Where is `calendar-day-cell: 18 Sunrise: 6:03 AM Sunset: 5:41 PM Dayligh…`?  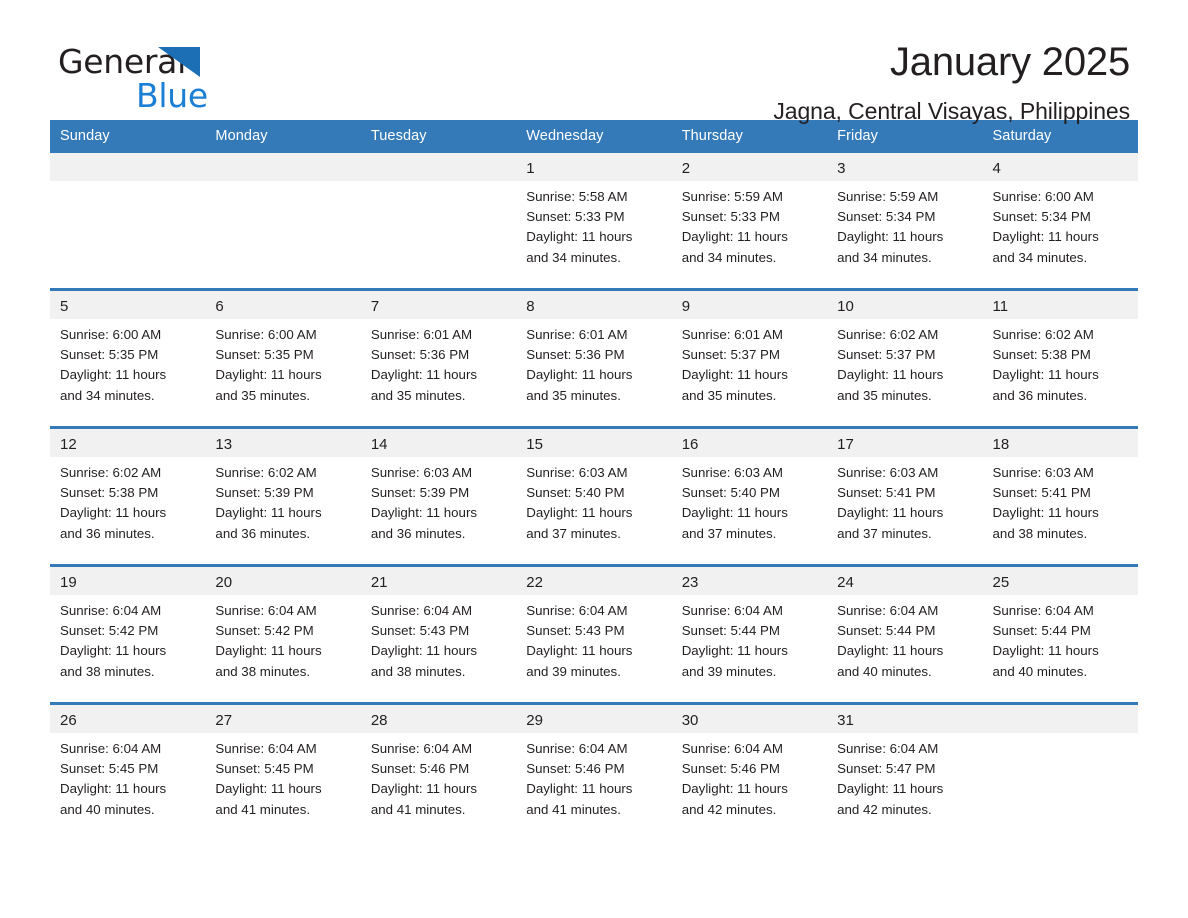
calendar-day-cell: 18 Sunrise: 6:03 AM Sunset: 5:41 PM Dayligh… is located at coordinates (1060, 496).